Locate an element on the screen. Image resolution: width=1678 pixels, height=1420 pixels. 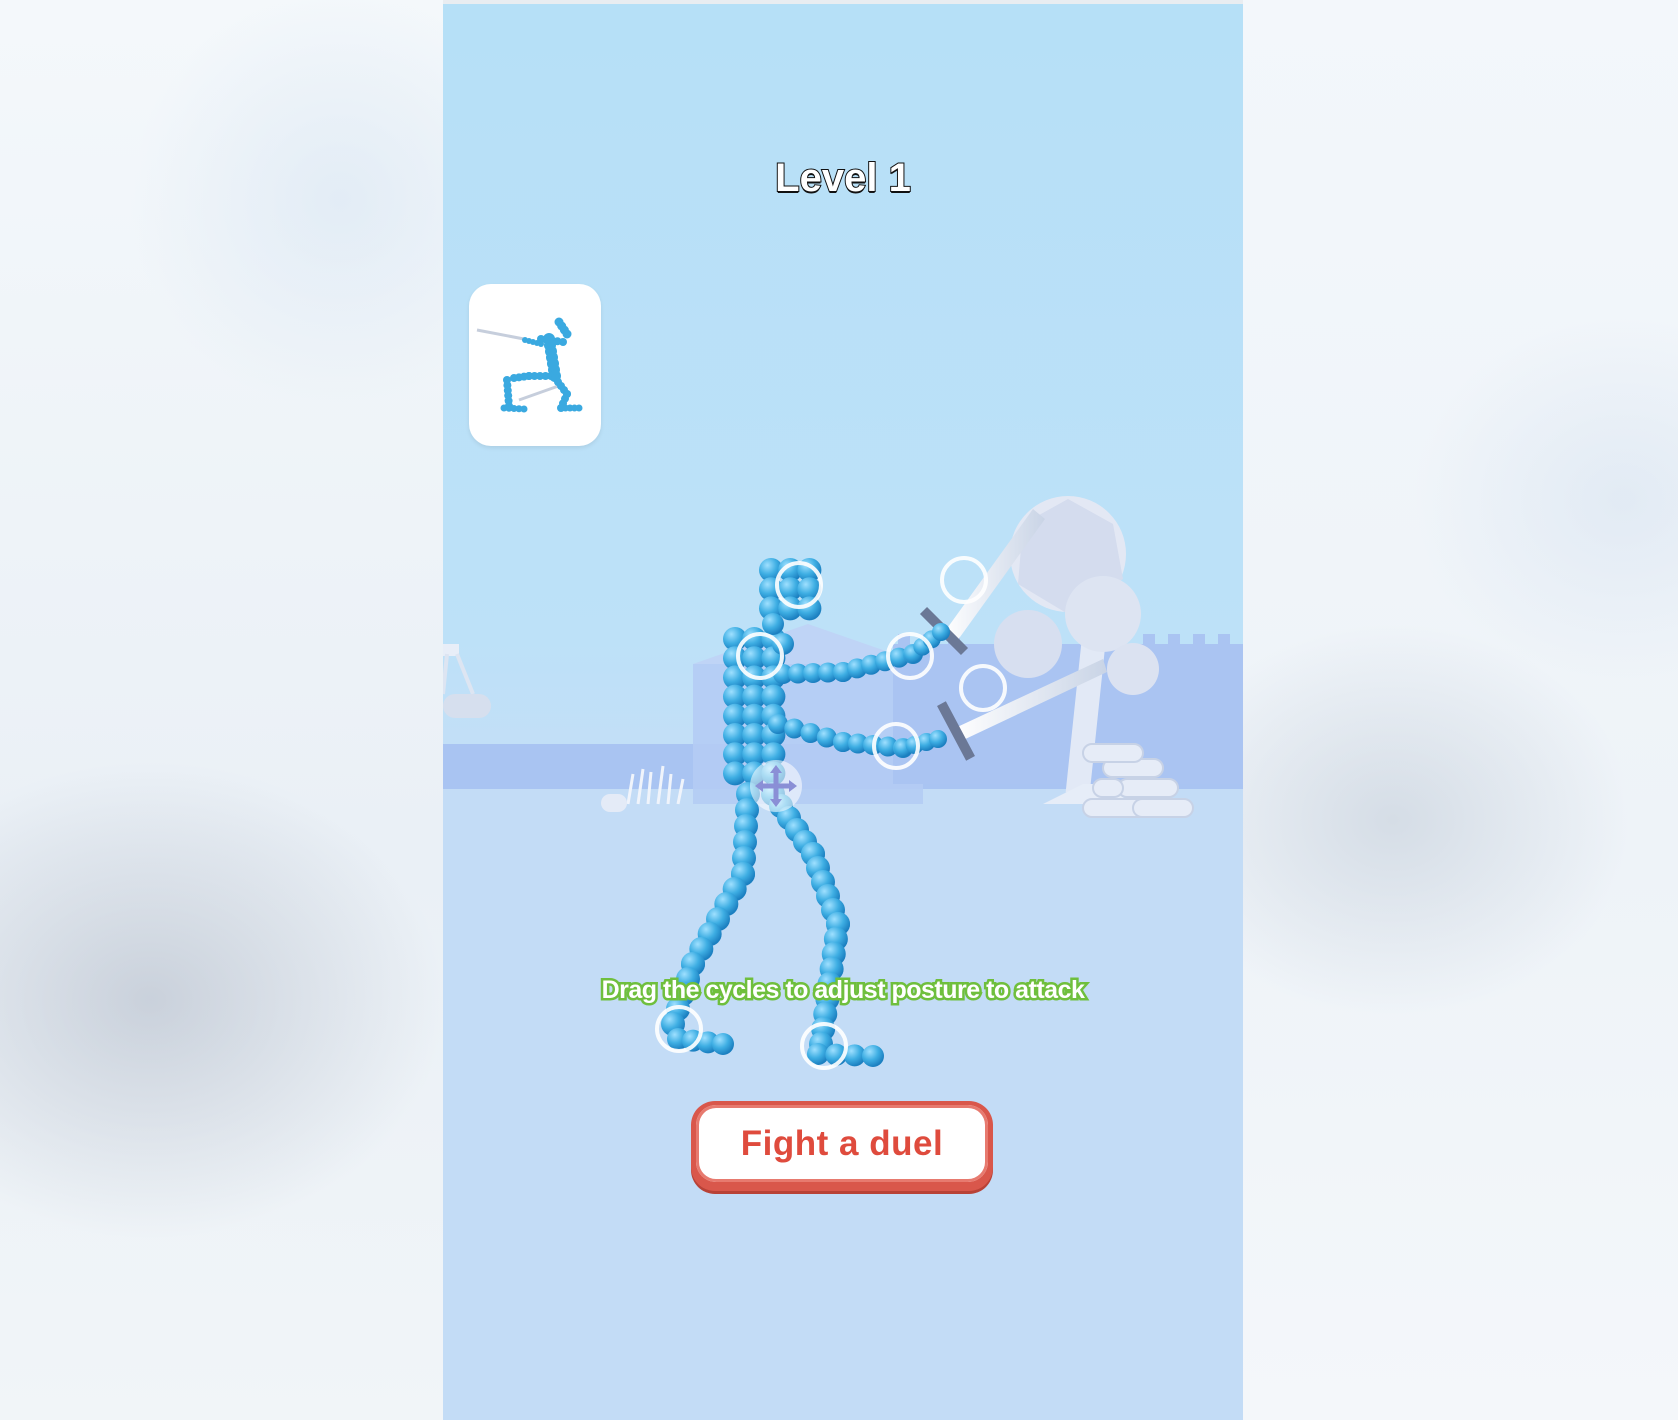
move-arrows-icon is located at coordinates (776, 786).